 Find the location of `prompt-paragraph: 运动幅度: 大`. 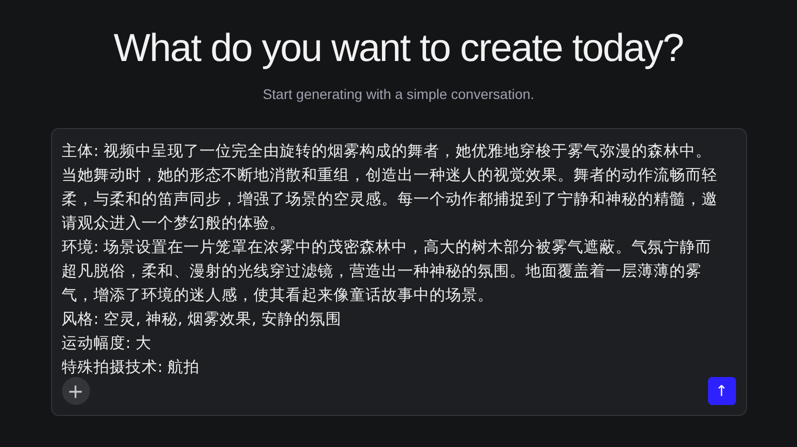

prompt-paragraph: 运动幅度: 大 is located at coordinates (107, 343).